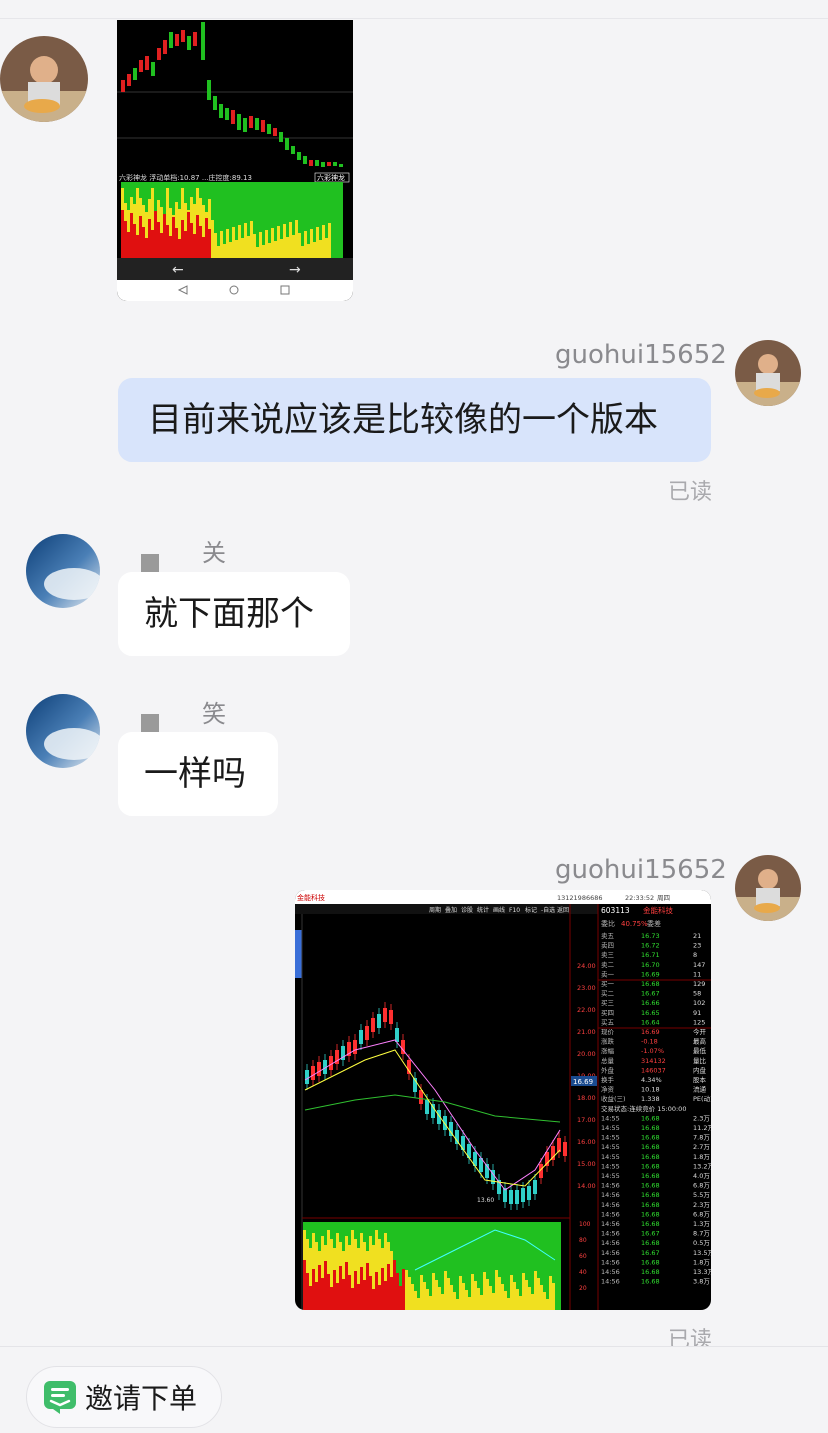 The width and height of the screenshot is (828, 1433). Describe the element at coordinates (586, 1010) in the screenshot. I see `price-level: 22.00` at that location.